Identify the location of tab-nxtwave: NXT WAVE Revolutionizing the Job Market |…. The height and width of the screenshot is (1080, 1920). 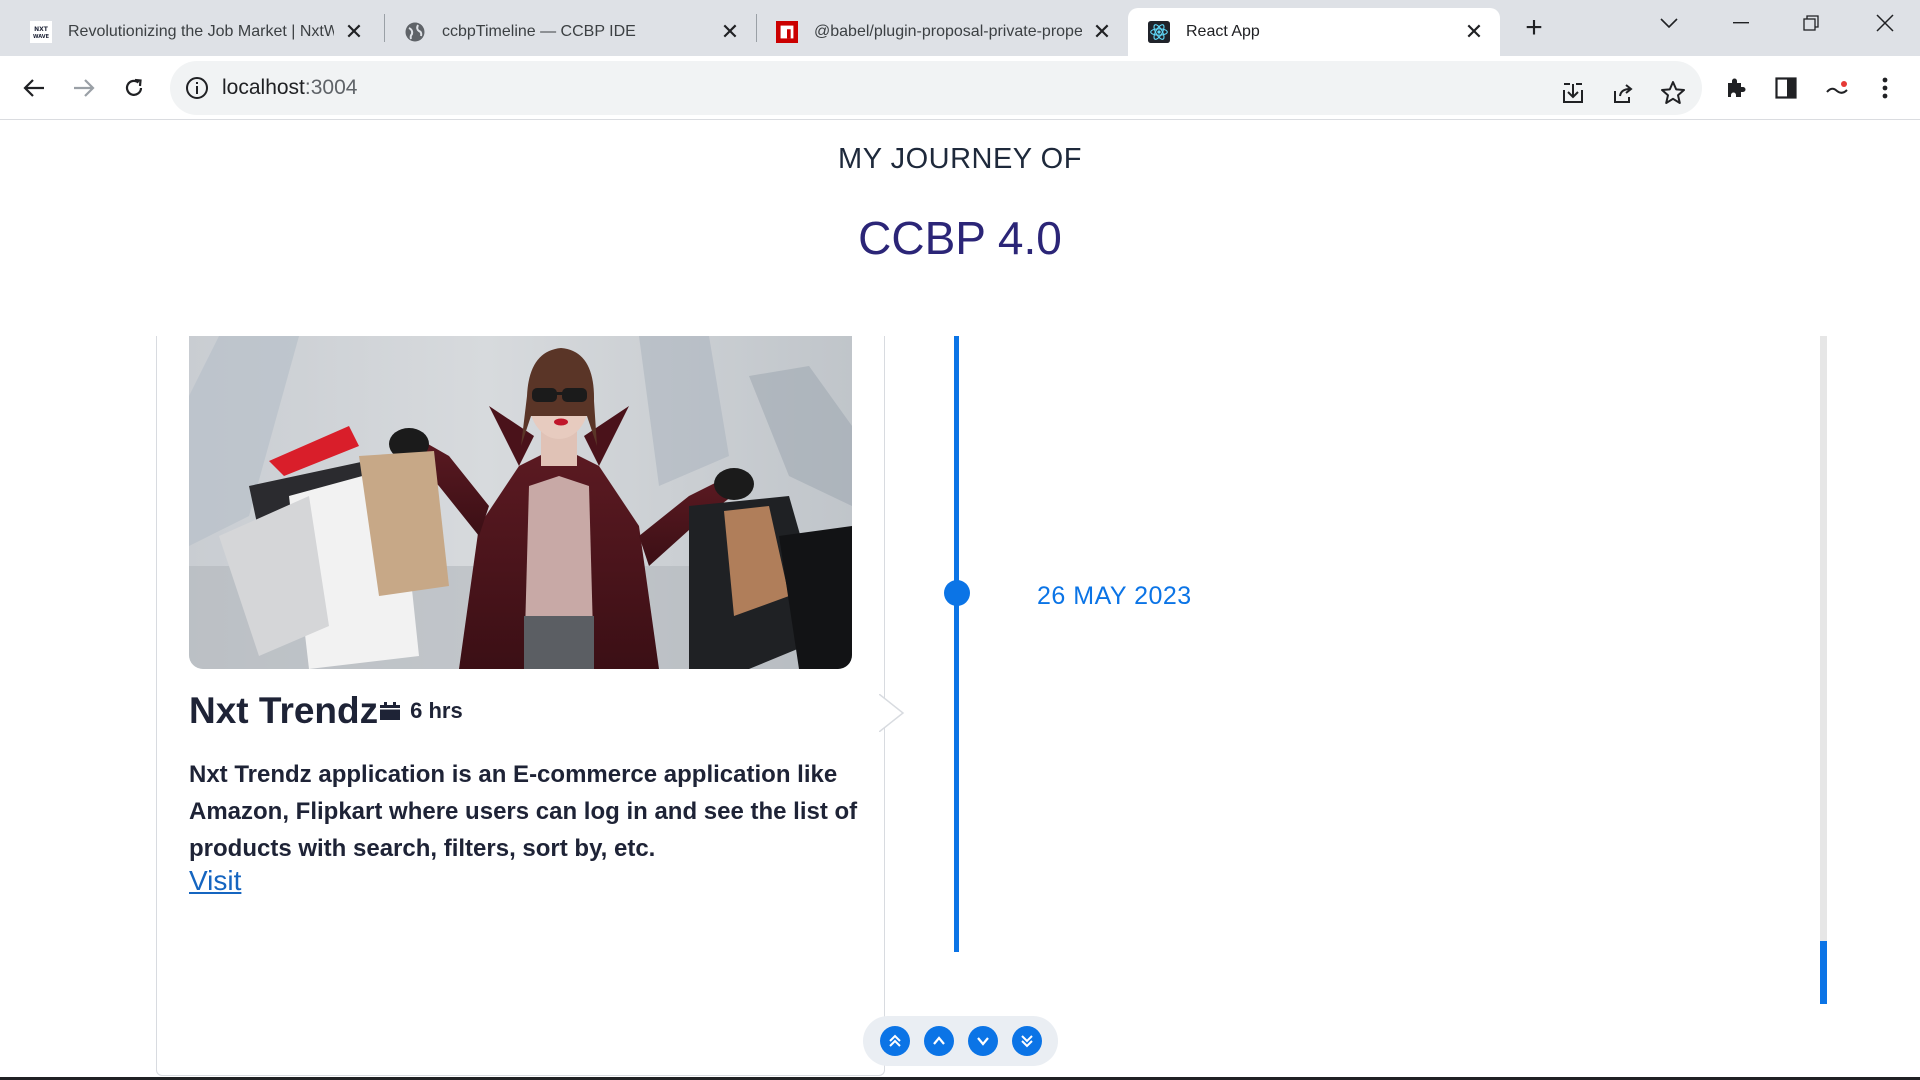
(195, 32).